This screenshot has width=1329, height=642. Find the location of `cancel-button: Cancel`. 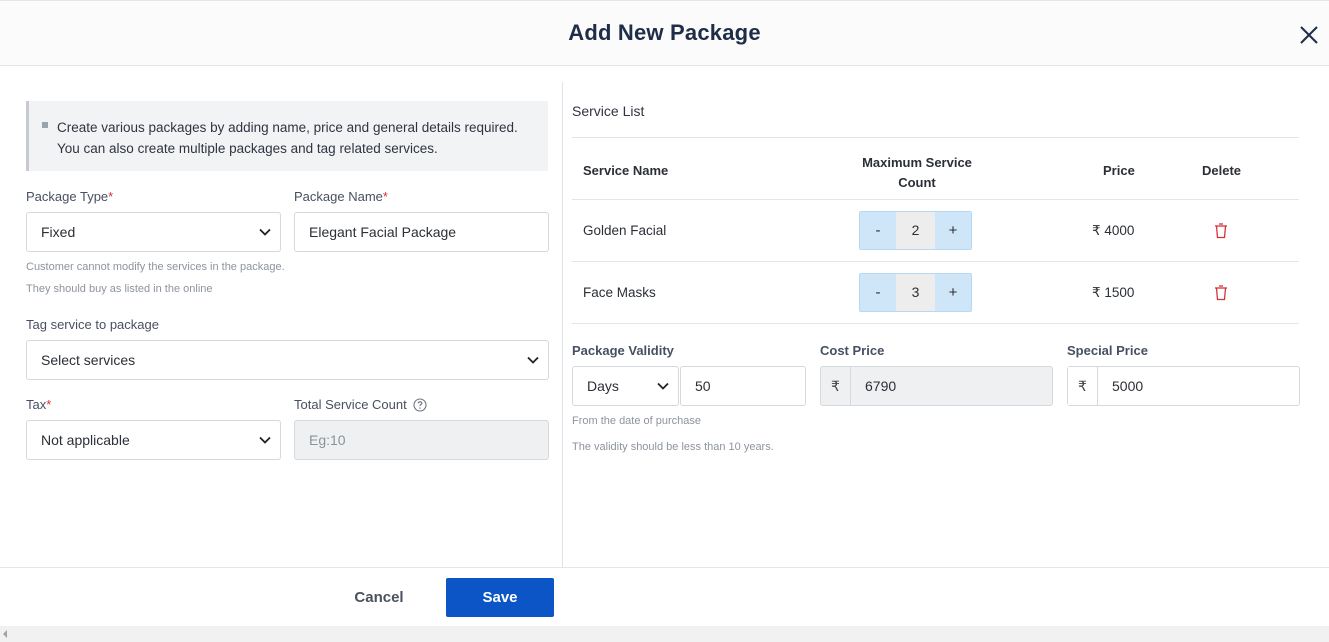

cancel-button: Cancel is located at coordinates (379, 597).